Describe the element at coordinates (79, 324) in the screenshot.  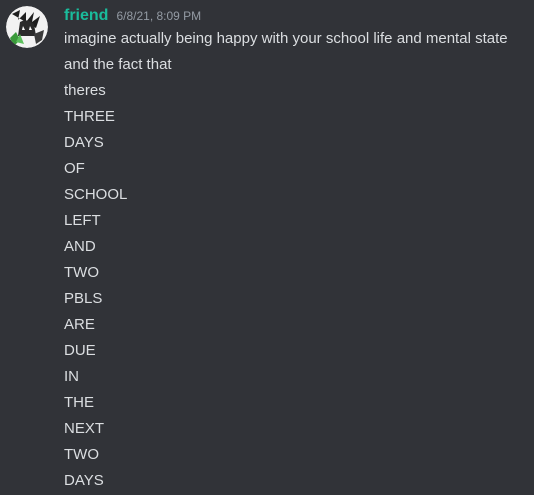
I see `message-line: ARE` at that location.